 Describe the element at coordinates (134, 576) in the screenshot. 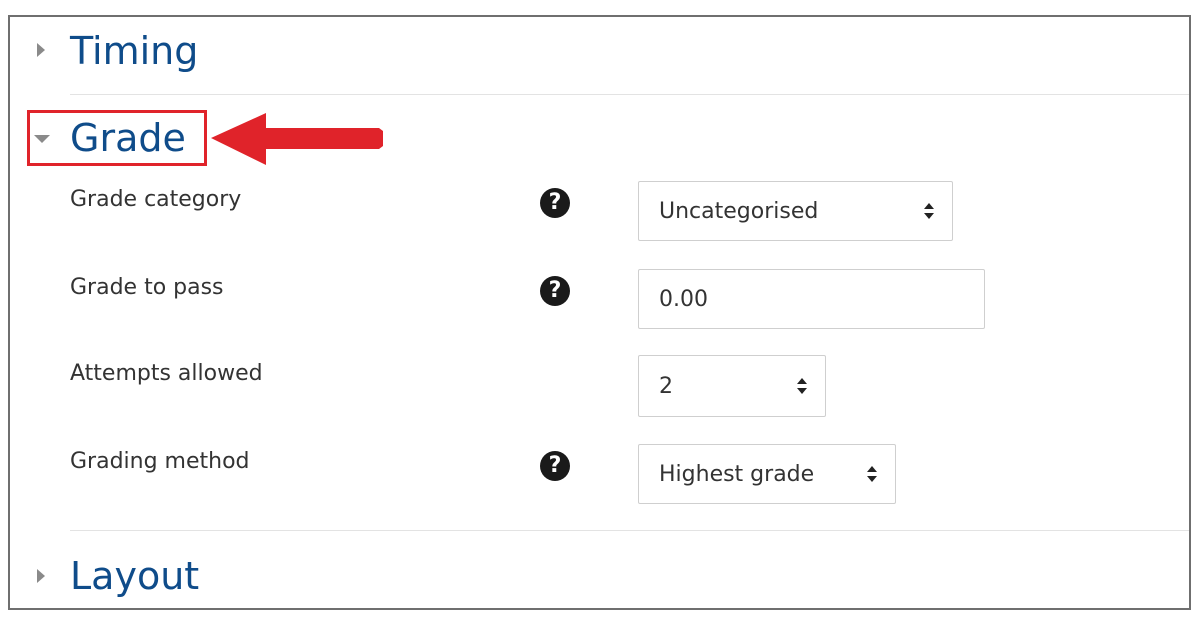

I see `section-title-layout: Layout` at that location.